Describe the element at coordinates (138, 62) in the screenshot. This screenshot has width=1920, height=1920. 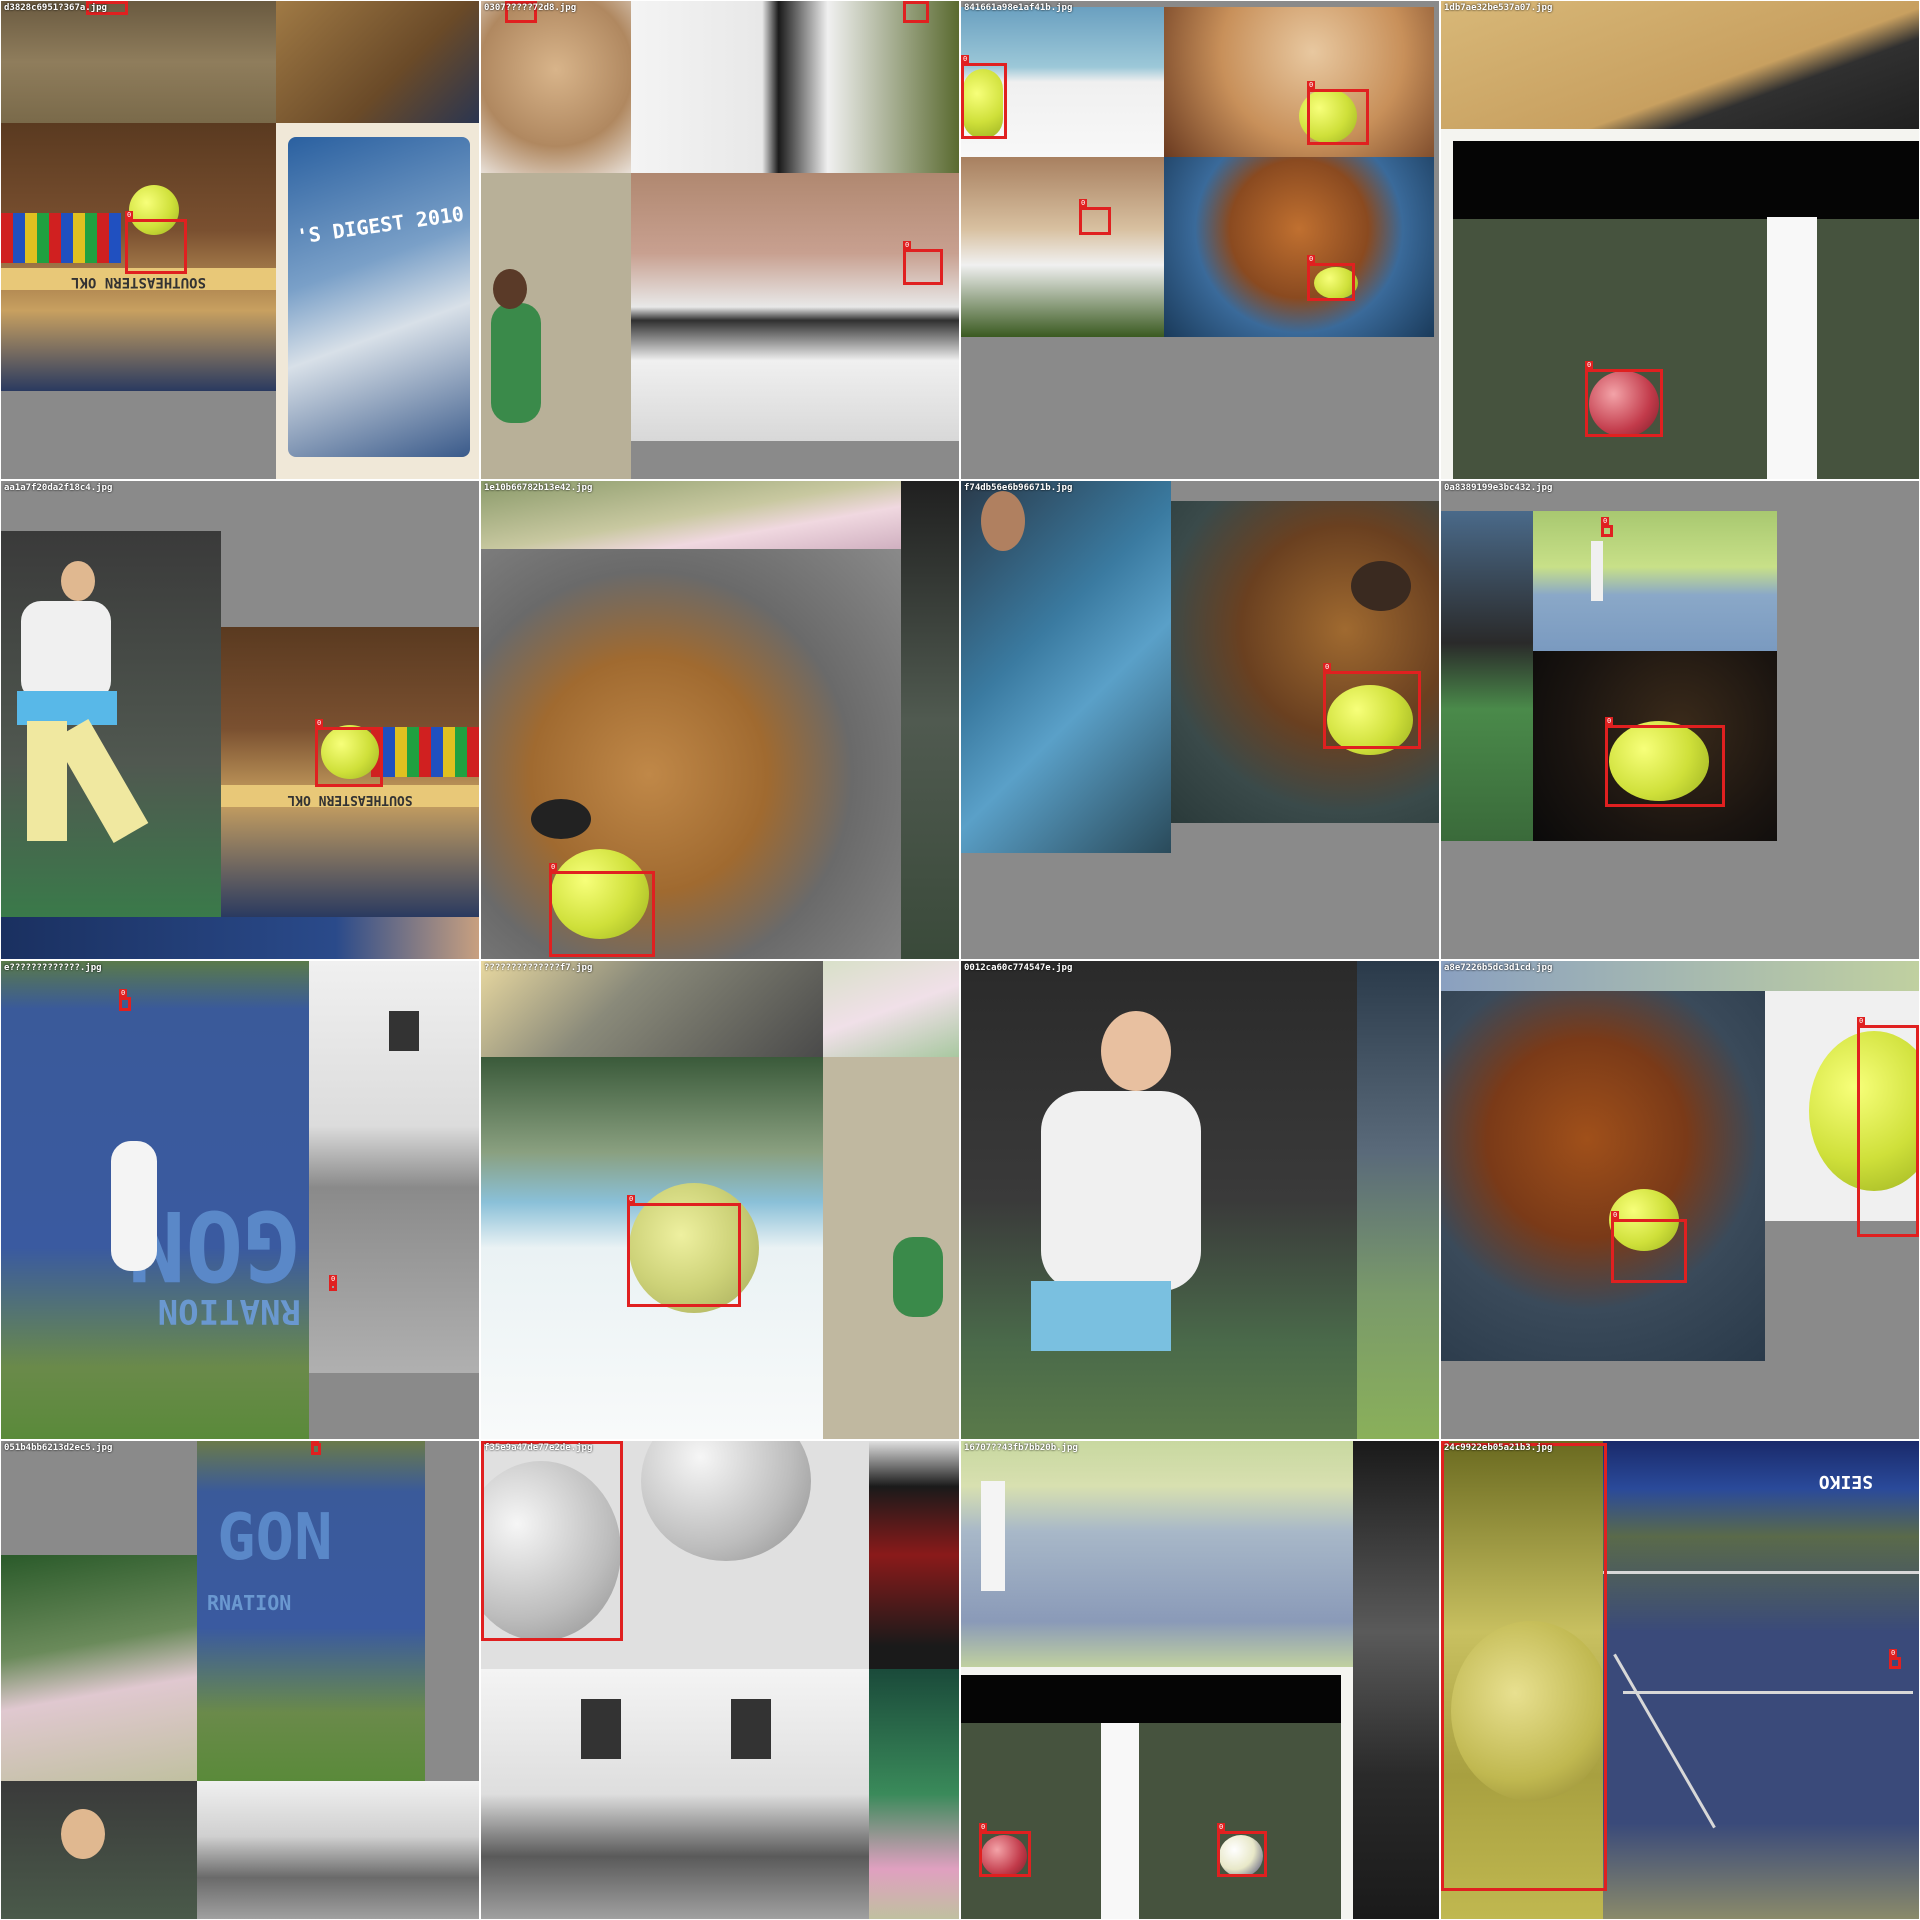
I see `photo-water` at that location.